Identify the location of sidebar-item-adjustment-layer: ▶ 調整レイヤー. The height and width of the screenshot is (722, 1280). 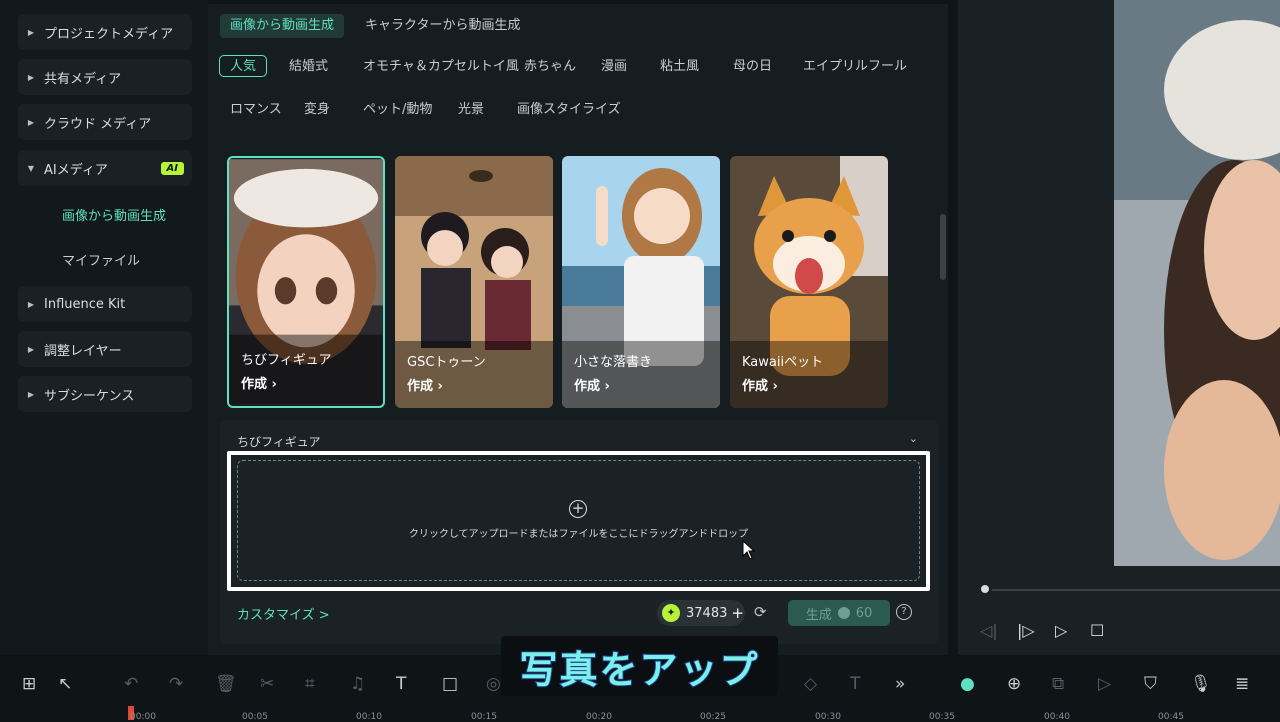
(105, 349).